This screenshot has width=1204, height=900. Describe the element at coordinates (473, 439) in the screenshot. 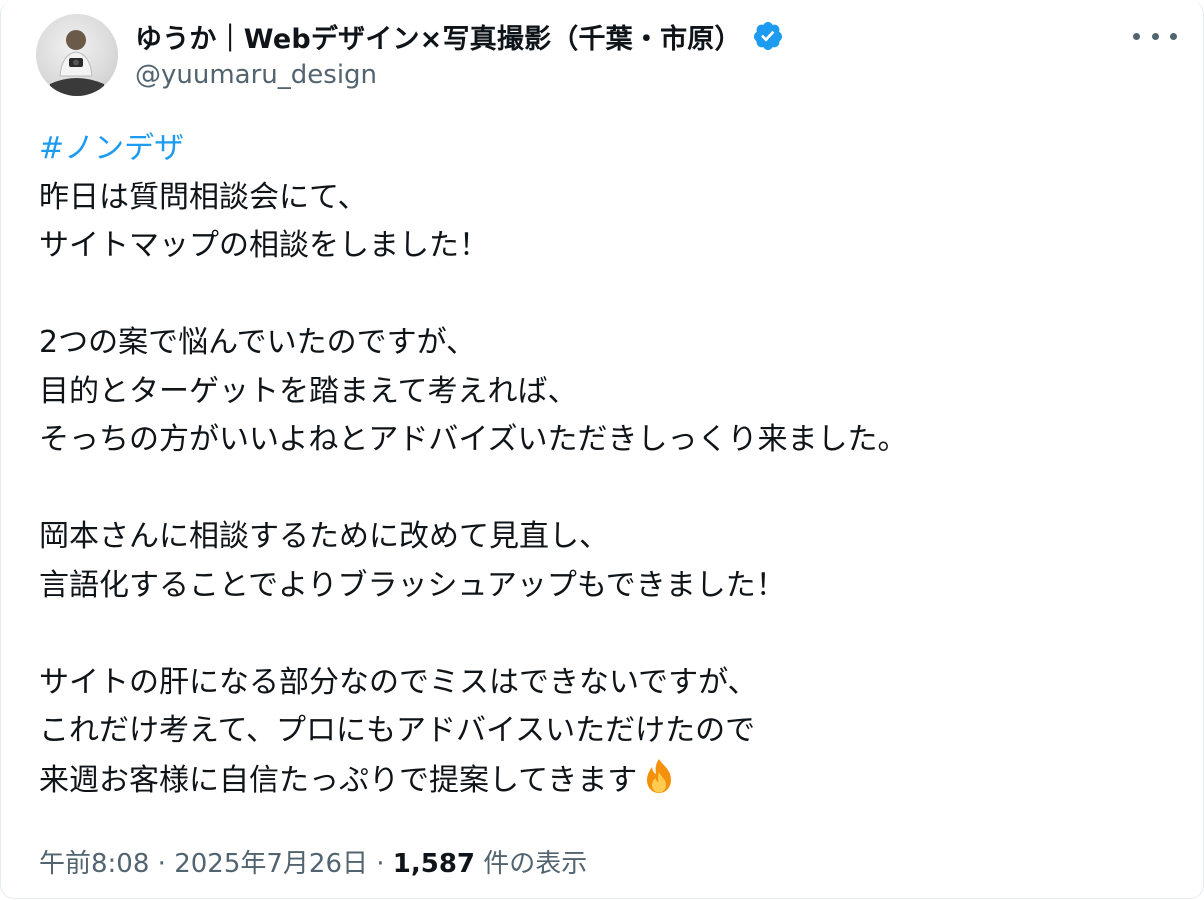

I see `tweet-line: そっちの方がいいよねとアドバイズいただきしっくり来ました。` at that location.